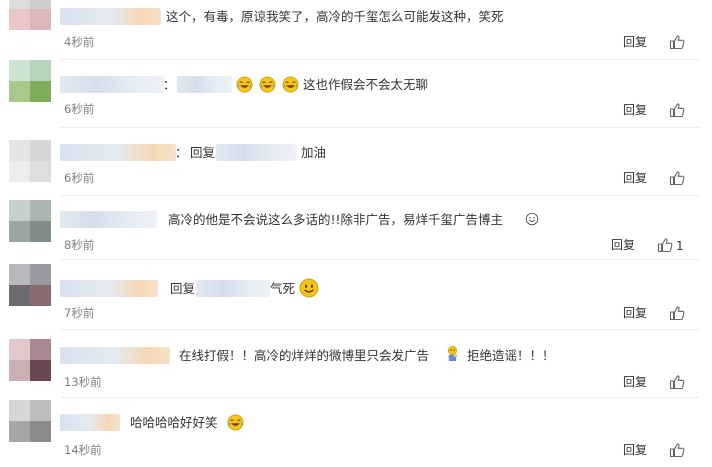 This screenshot has width=712, height=467. Describe the element at coordinates (83, 382) in the screenshot. I see `comment-time: 13秒前` at that location.